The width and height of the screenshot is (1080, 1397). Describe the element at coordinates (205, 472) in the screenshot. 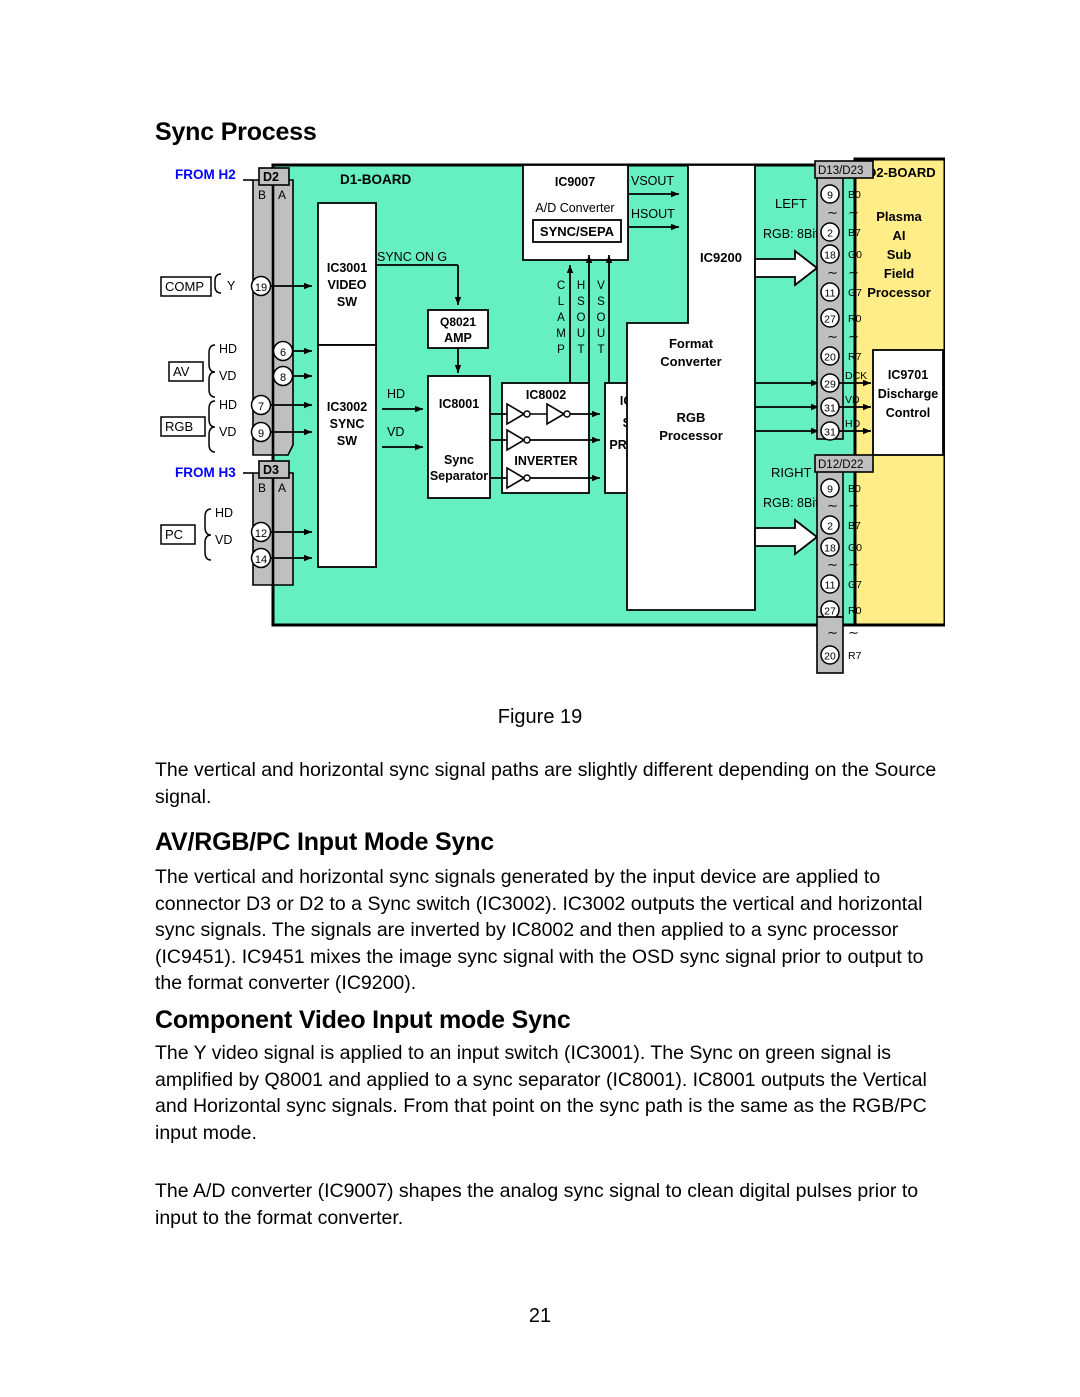

I see `label-from-h3: FROM H3` at that location.